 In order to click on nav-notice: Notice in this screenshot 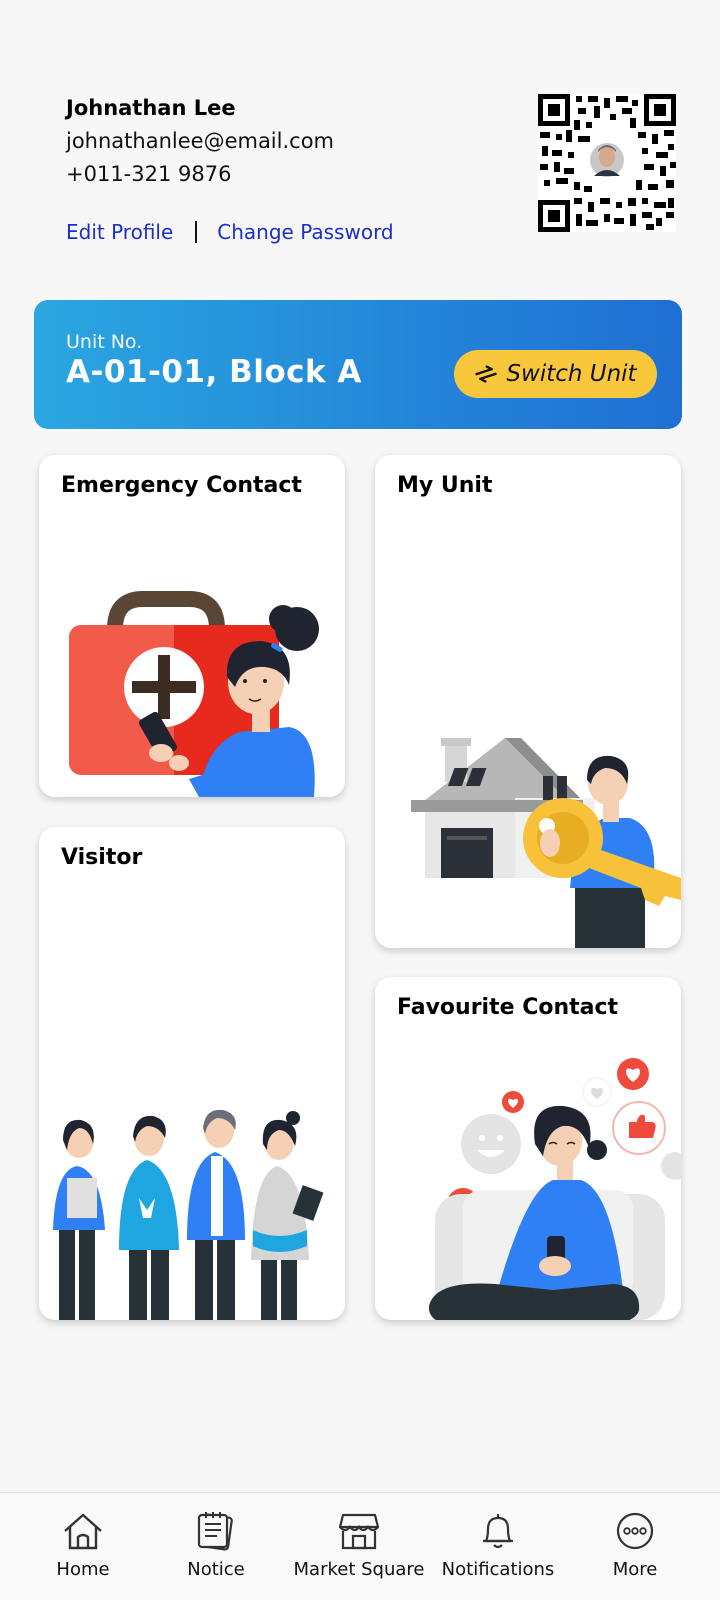, I will do `click(216, 1546)`.